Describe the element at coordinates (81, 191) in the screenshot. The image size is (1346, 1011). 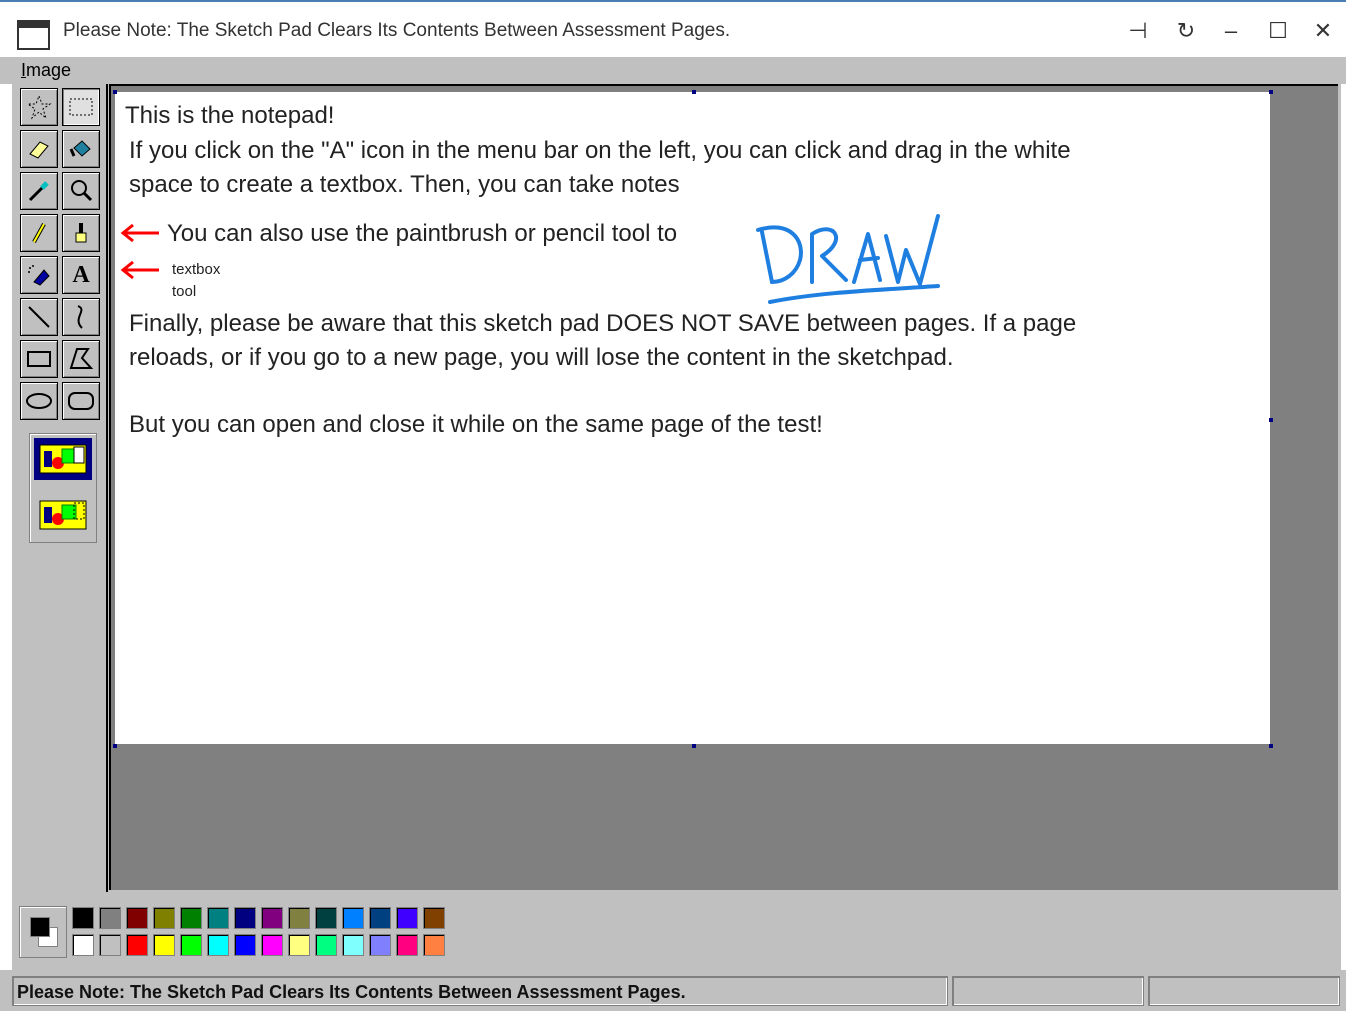
I see `magnifier-icon` at that location.